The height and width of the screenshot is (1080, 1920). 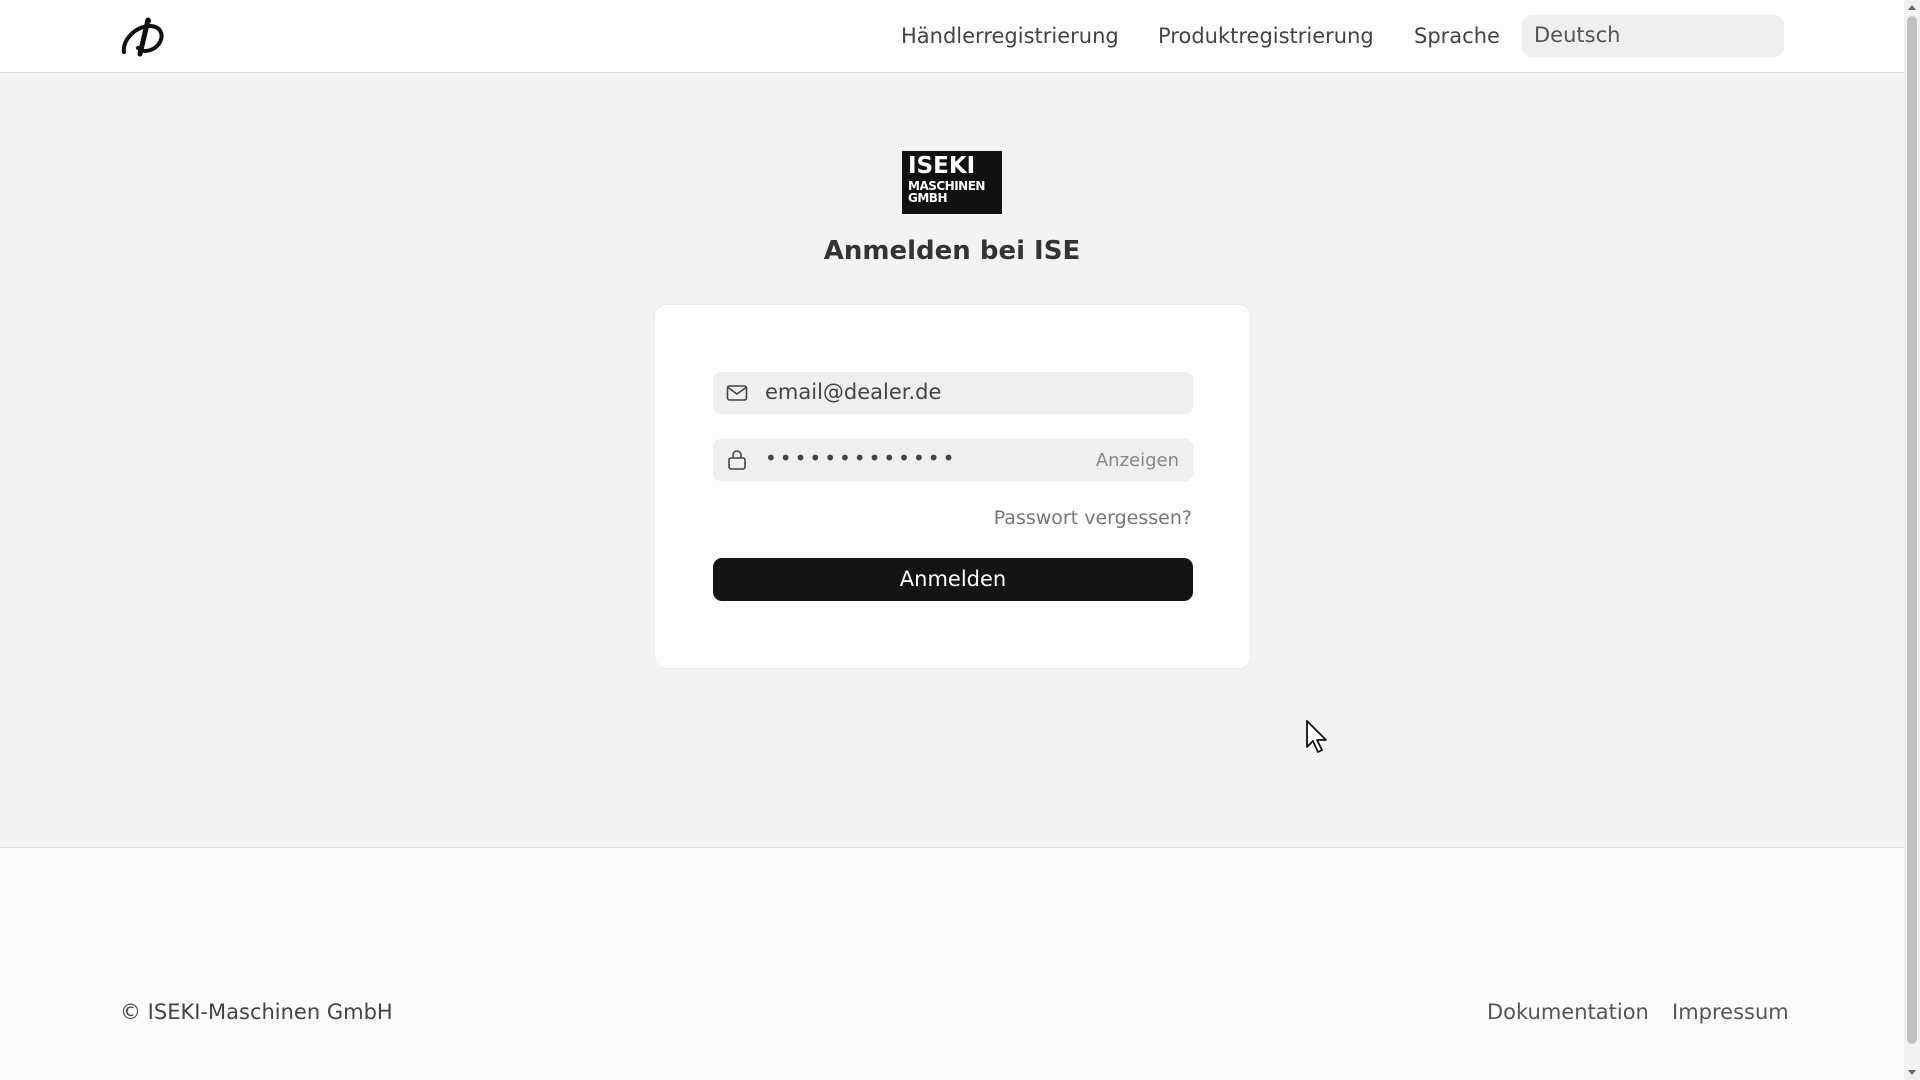 What do you see at coordinates (1912, 530) in the screenshot?
I see `scroll-thumb` at bounding box center [1912, 530].